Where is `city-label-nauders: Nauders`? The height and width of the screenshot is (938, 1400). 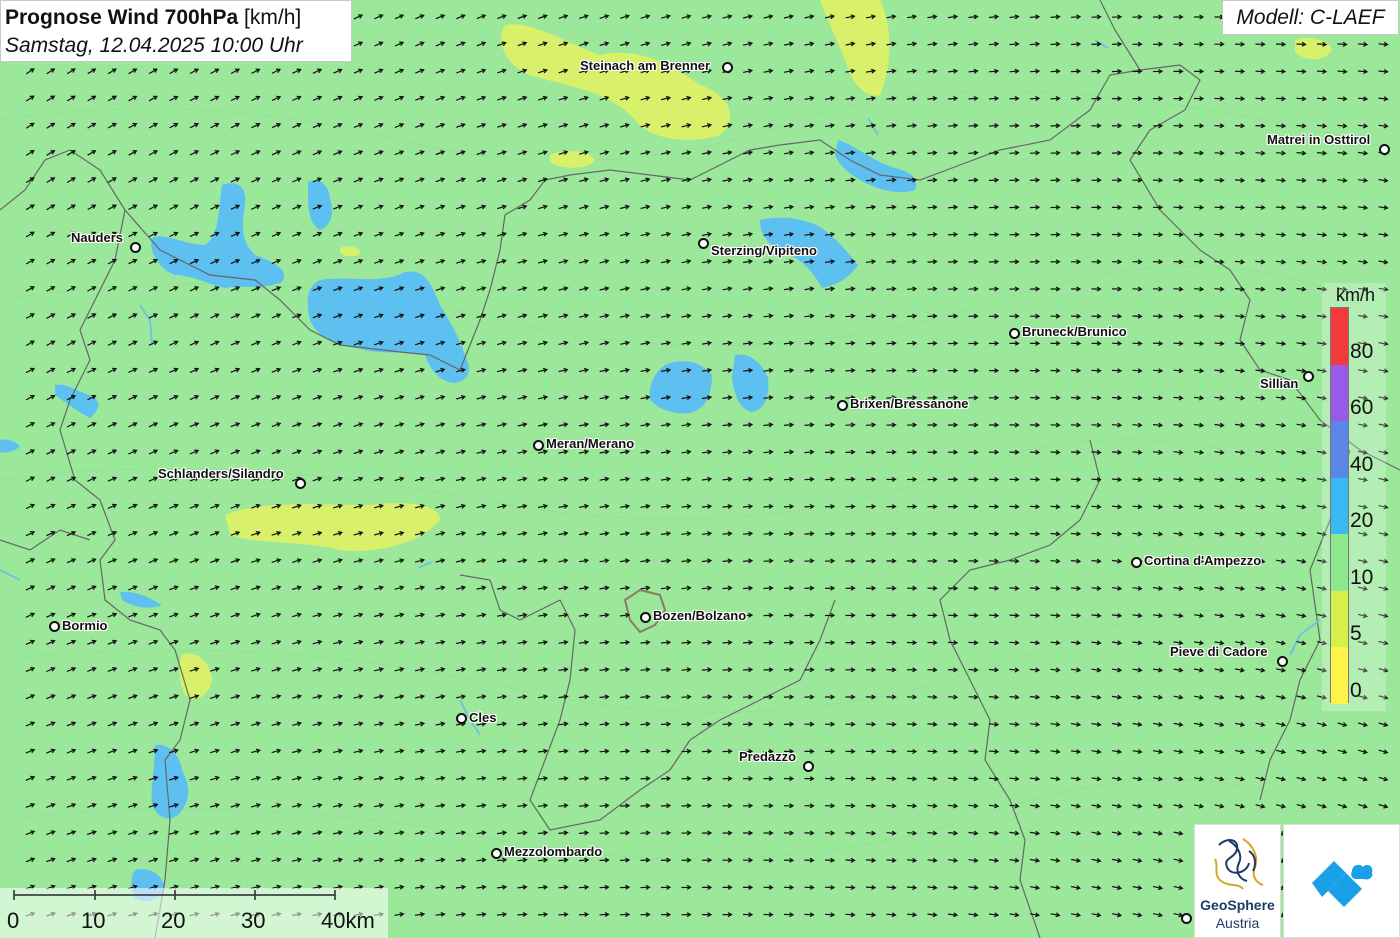
city-label-nauders: Nauders is located at coordinates (97, 237).